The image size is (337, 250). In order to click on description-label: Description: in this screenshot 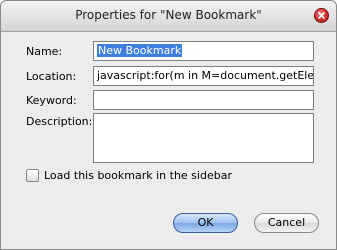, I will do `click(59, 121)`.